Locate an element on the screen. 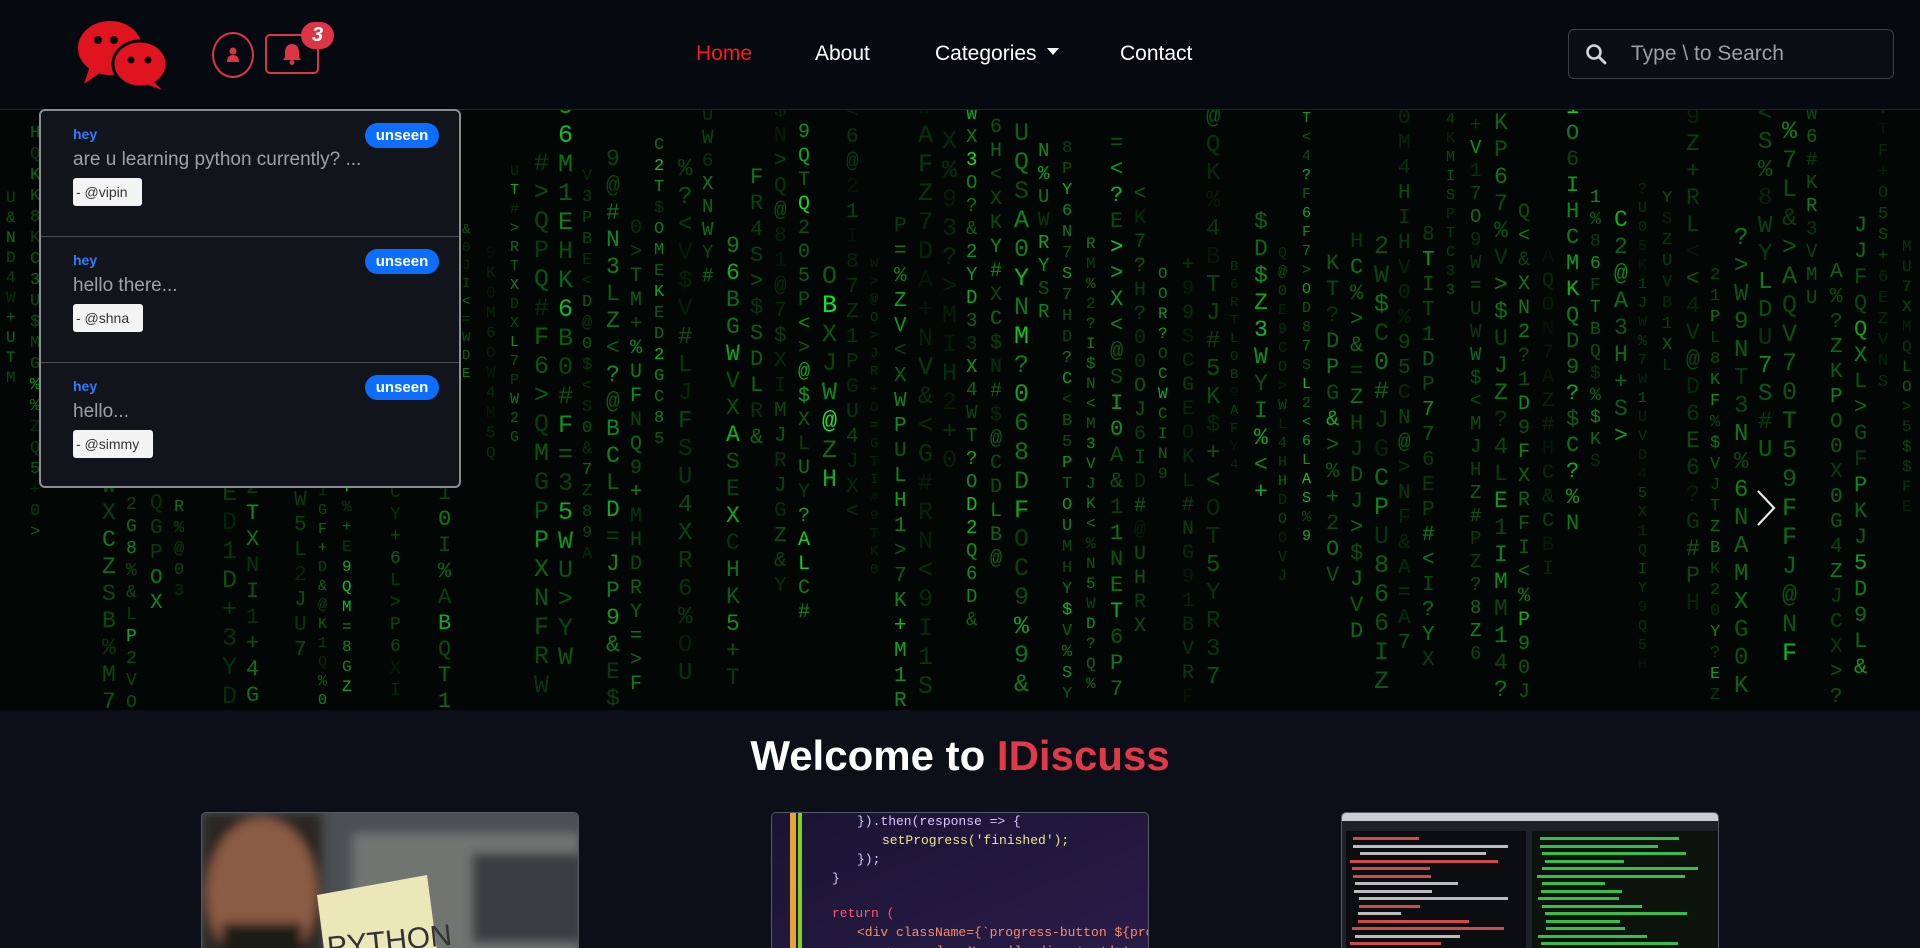  search-input is located at coordinates (1756, 54).